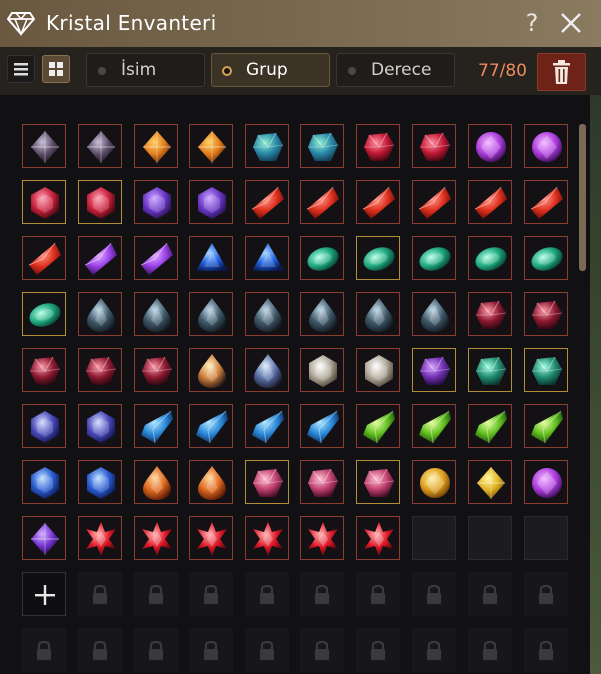 This screenshot has height=674, width=601. Describe the element at coordinates (131, 23) in the screenshot. I see `window-title: Kristal Envanteri` at that location.